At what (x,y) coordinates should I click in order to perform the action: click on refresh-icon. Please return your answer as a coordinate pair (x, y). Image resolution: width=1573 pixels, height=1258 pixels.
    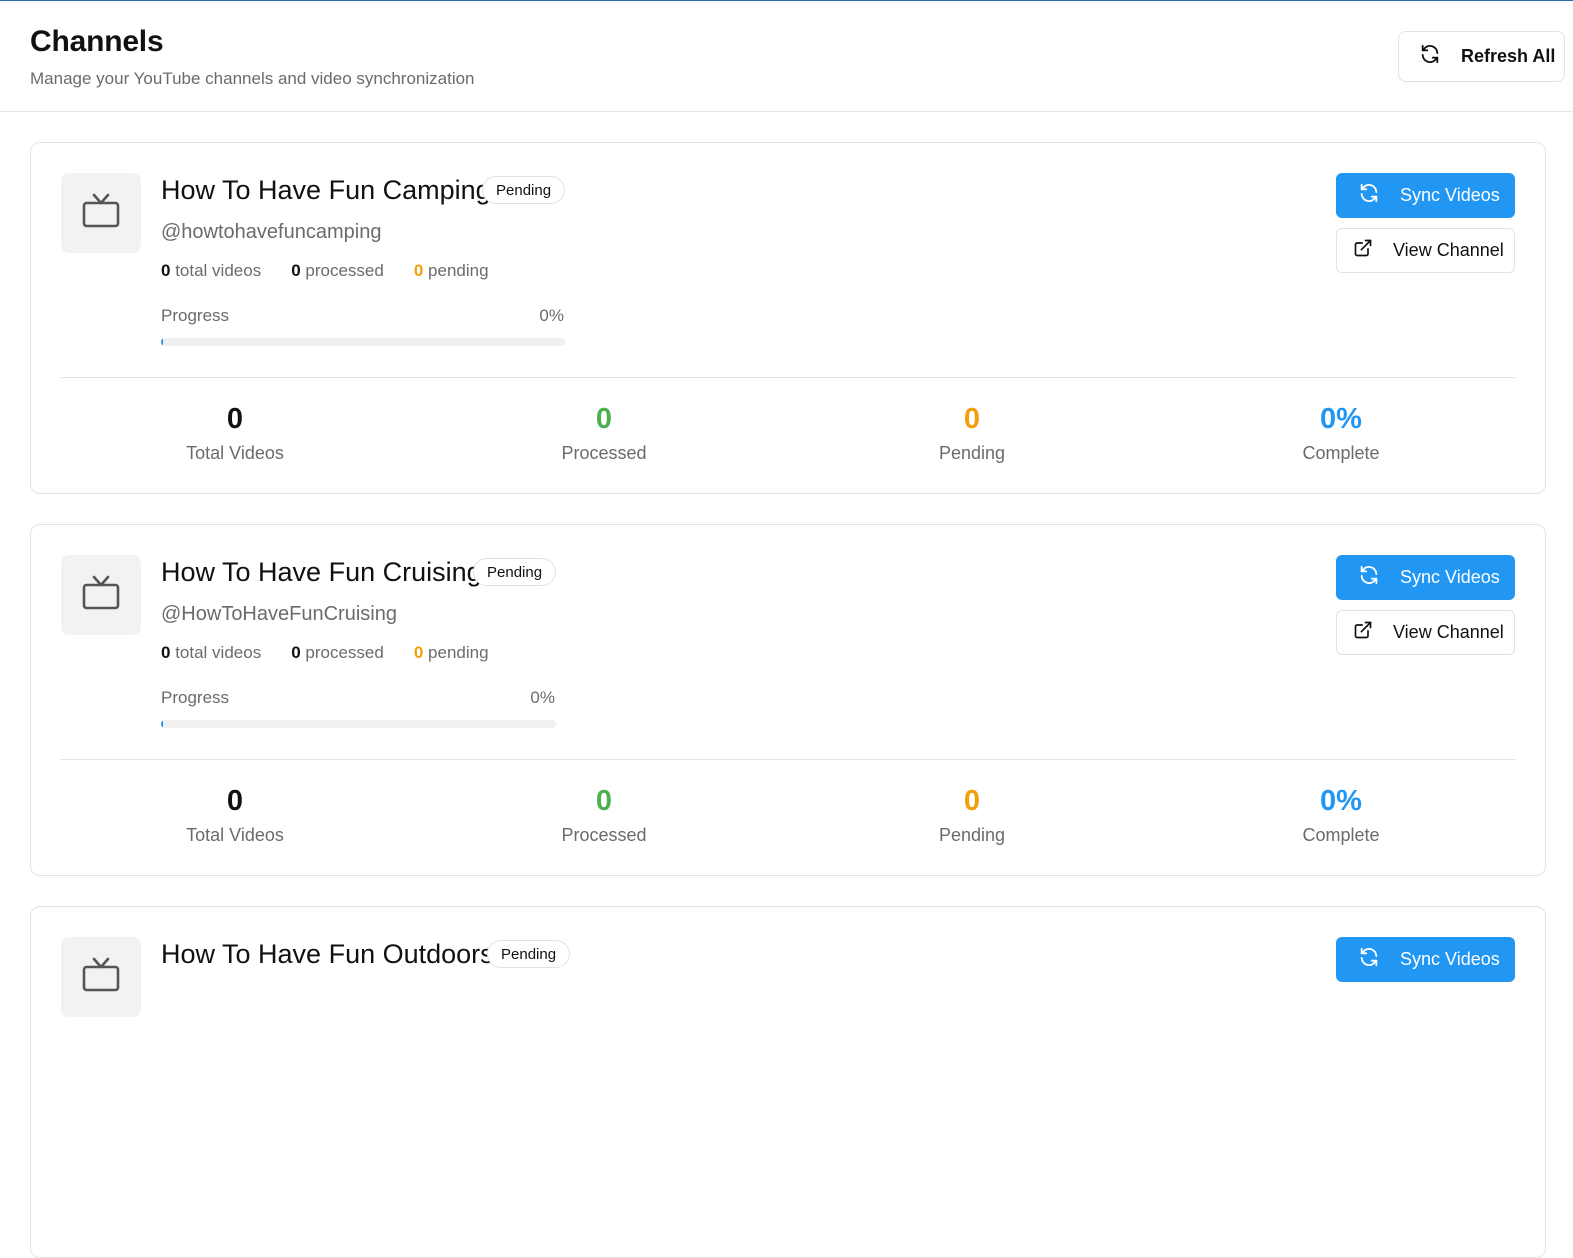
    Looking at the image, I should click on (1430, 56).